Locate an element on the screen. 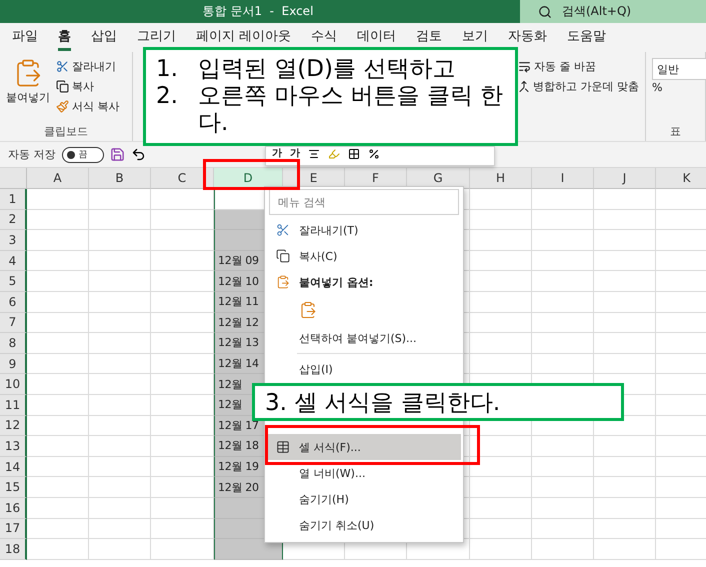 This screenshot has height=567, width=706. row-header: 14 is located at coordinates (13, 467).